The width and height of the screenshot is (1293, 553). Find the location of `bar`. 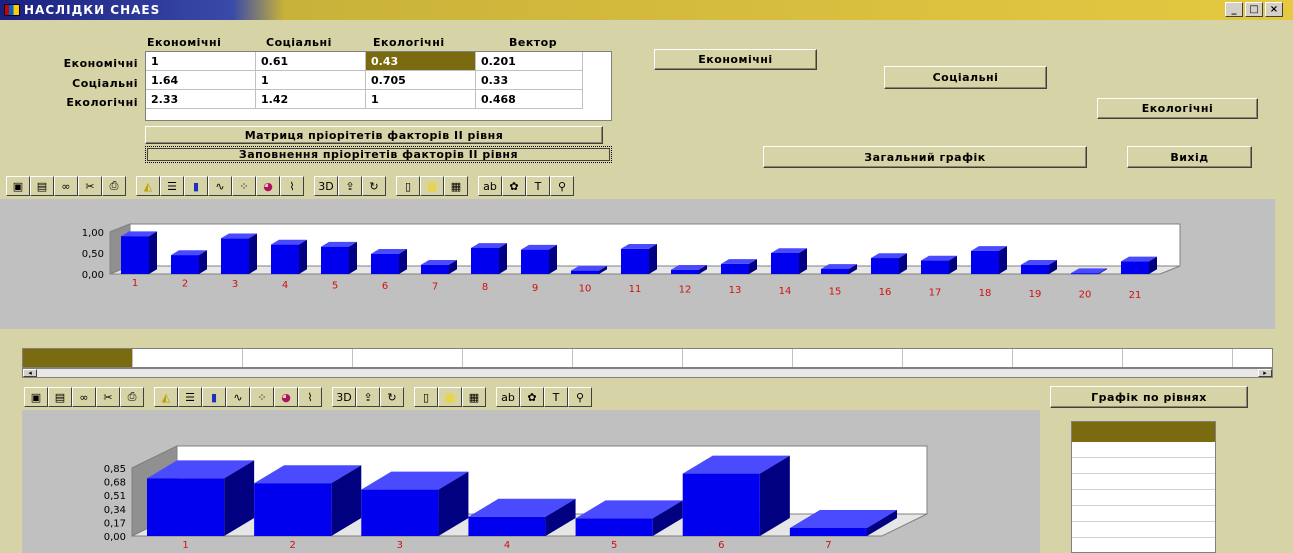

bar is located at coordinates (435, 269).